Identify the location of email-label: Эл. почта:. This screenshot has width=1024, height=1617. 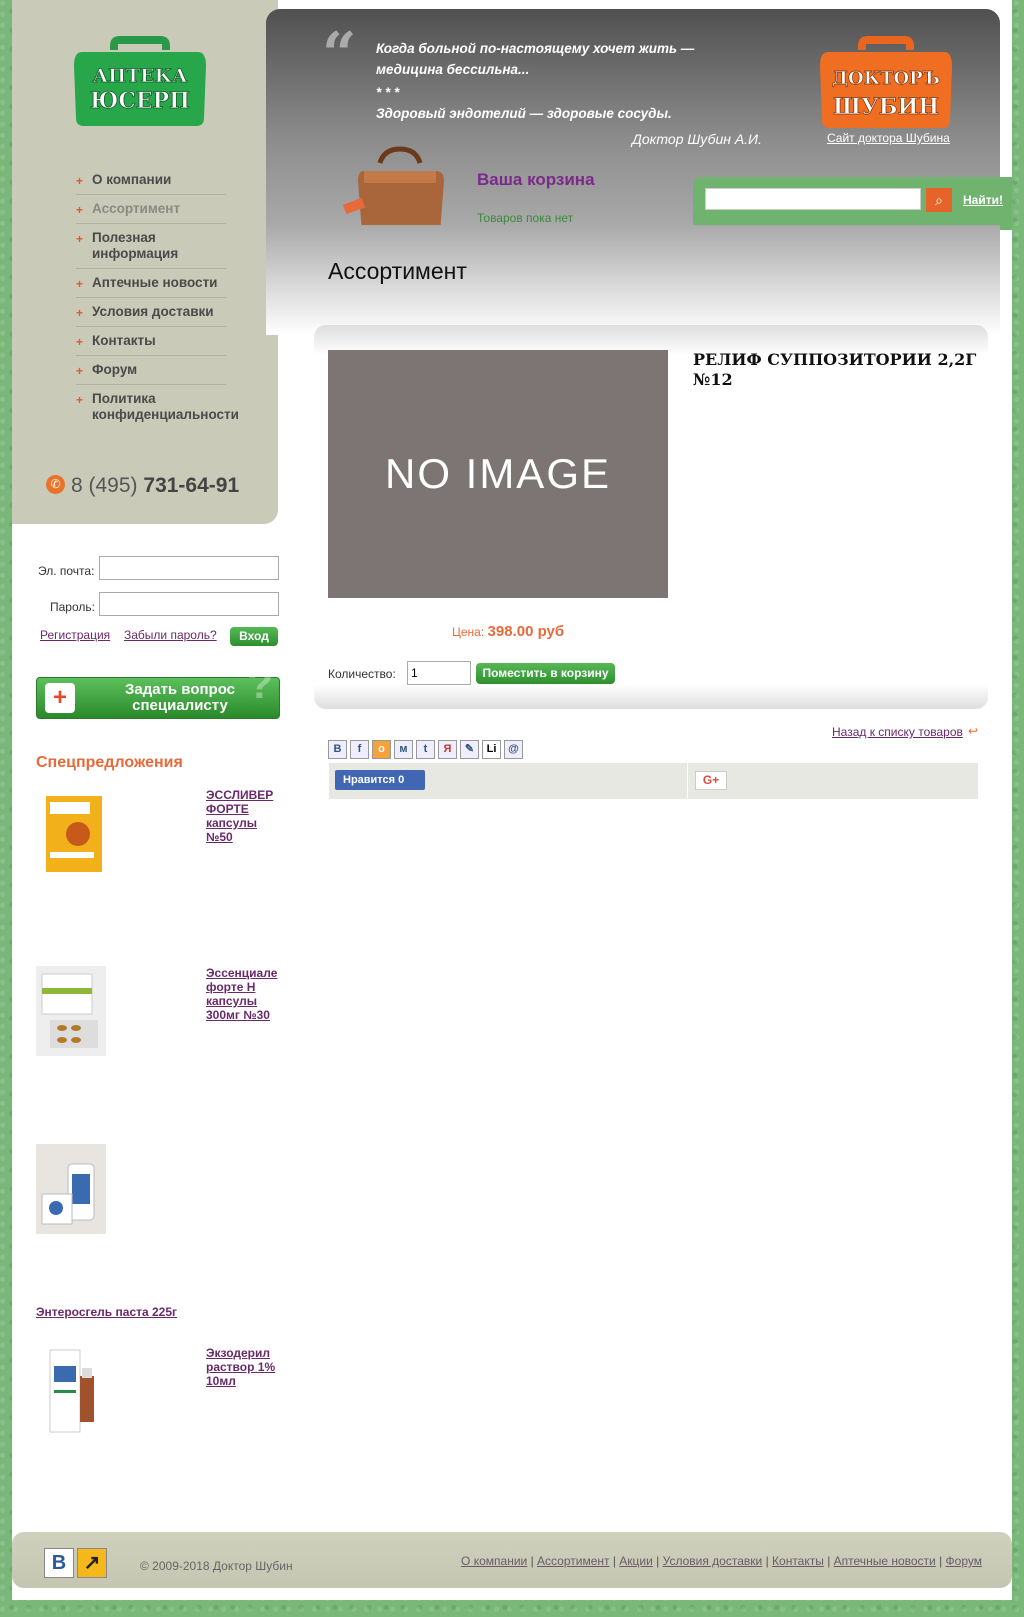
(66, 571).